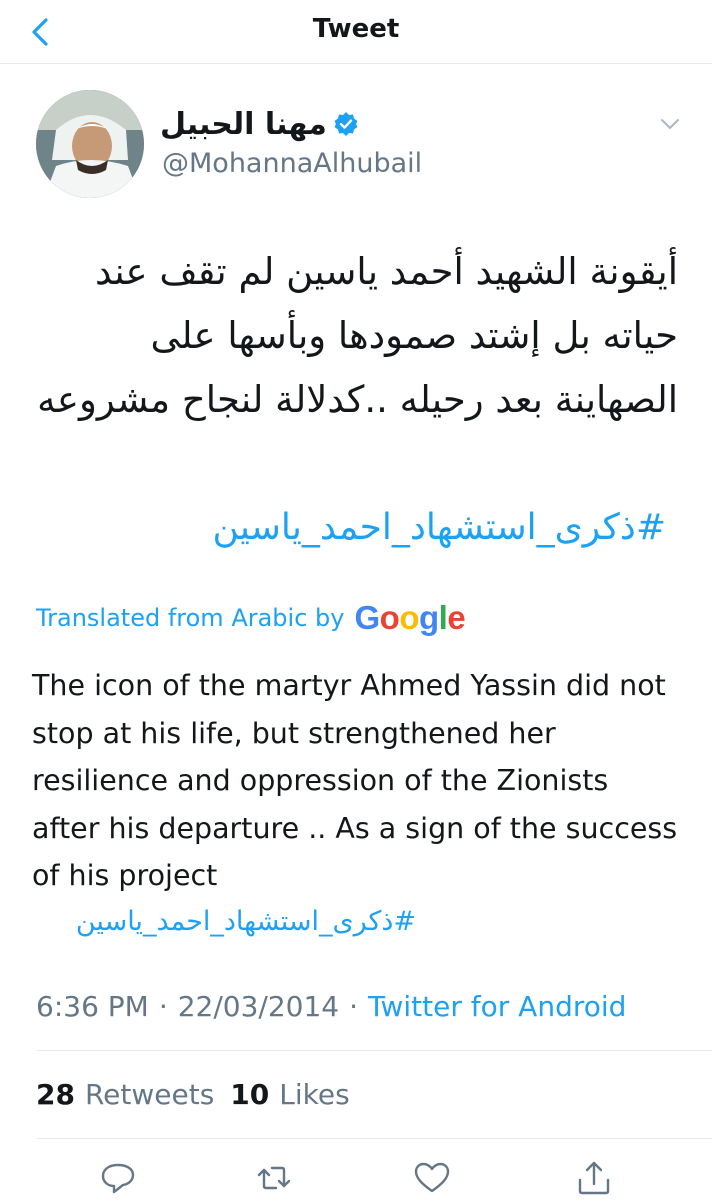 This screenshot has width=712, height=1200. I want to click on top-navigation-bar: Tweet, so click(356, 32).